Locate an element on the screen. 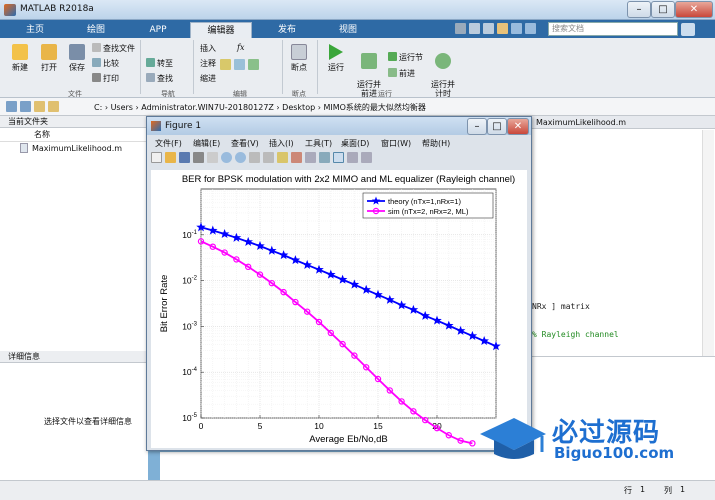 This screenshot has height=500, width=715. legend-icon is located at coordinates (338, 157).